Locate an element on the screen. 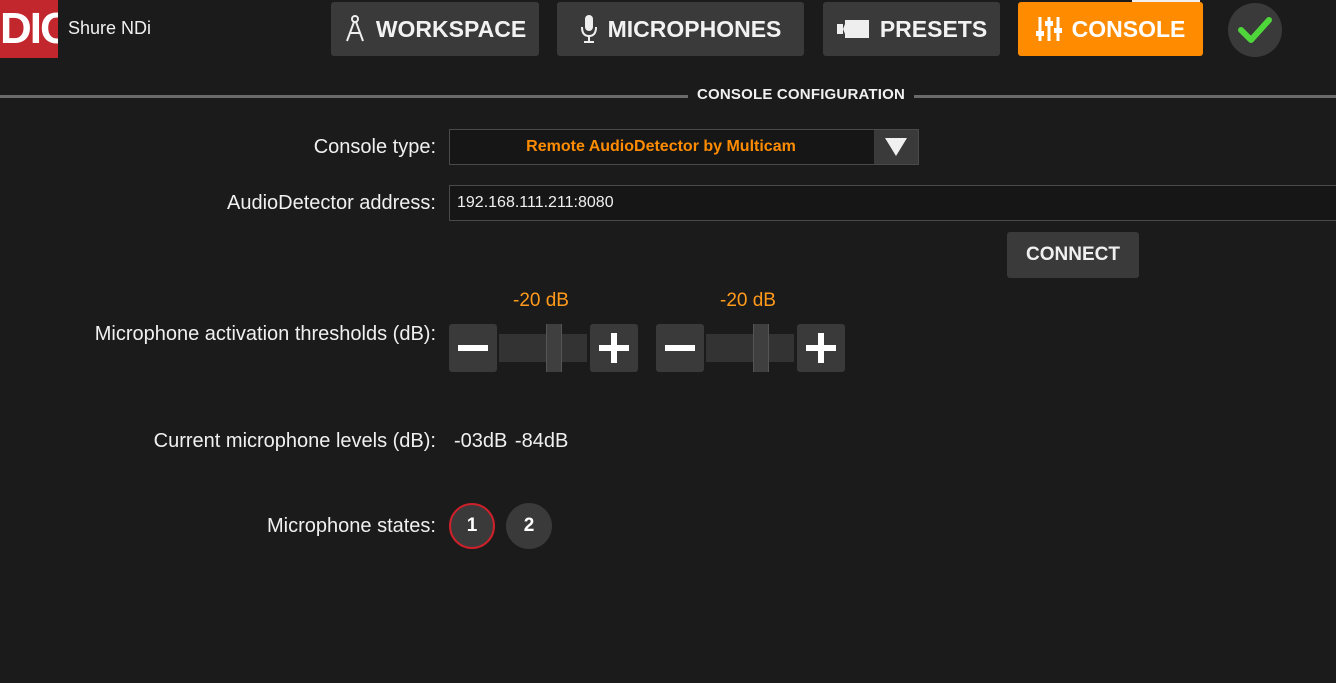 The width and height of the screenshot is (1336, 683). tab-label: PRESETS is located at coordinates (933, 28).